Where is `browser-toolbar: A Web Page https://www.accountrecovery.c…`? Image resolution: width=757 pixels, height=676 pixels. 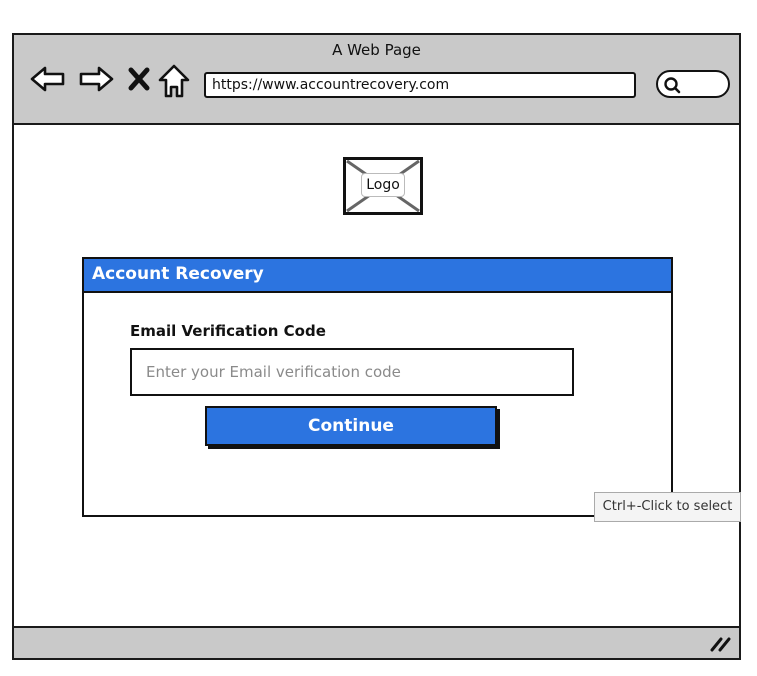 browser-toolbar: A Web Page https://www.accountrecovery.c… is located at coordinates (376, 80).